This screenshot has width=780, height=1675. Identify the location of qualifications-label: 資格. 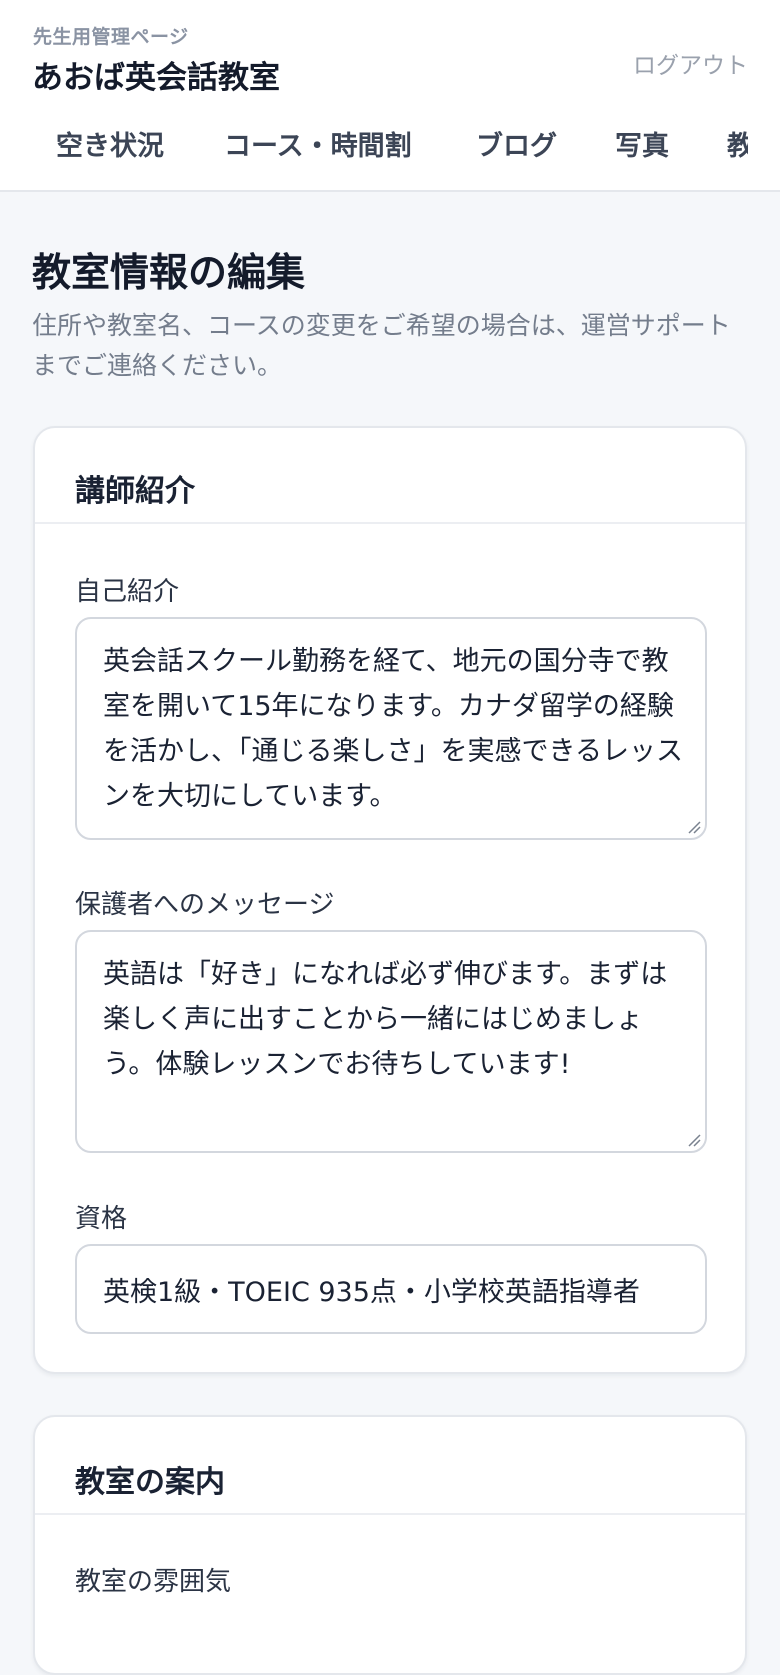
(101, 1219).